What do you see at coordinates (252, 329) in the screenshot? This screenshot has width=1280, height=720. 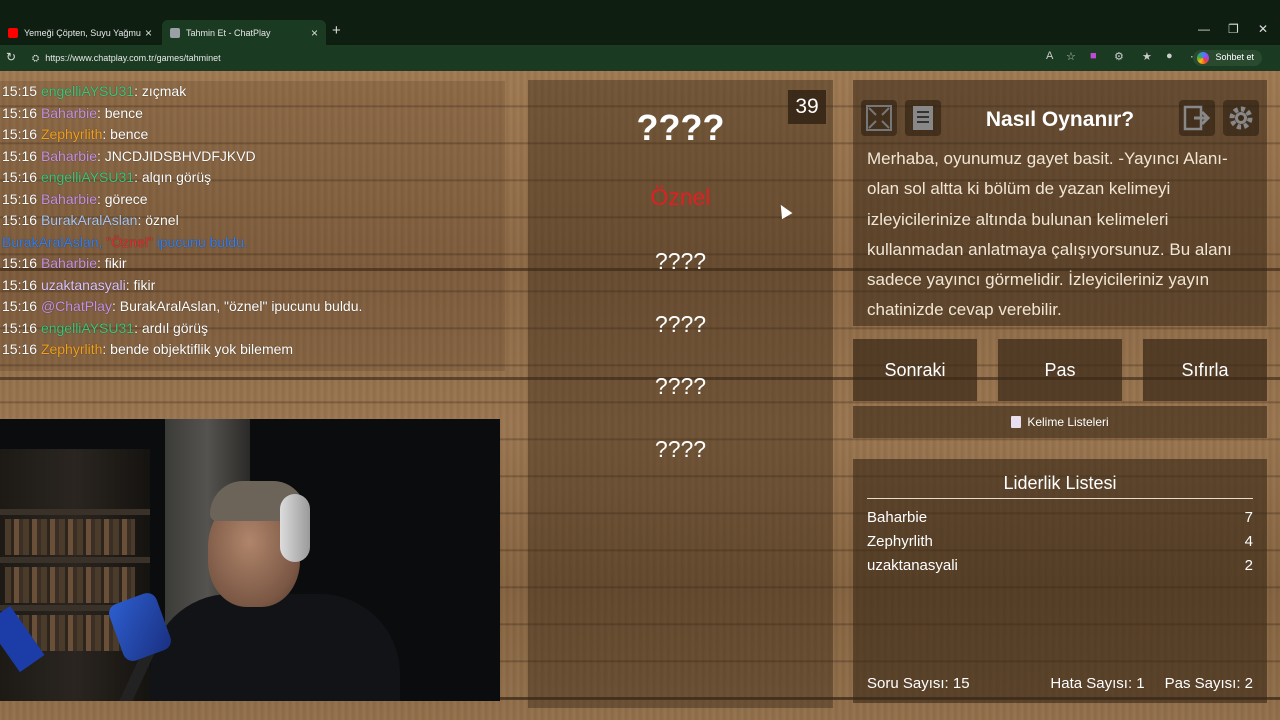 I see `chat-message: 15:16 engelliAYSU31: ardıl görüş` at bounding box center [252, 329].